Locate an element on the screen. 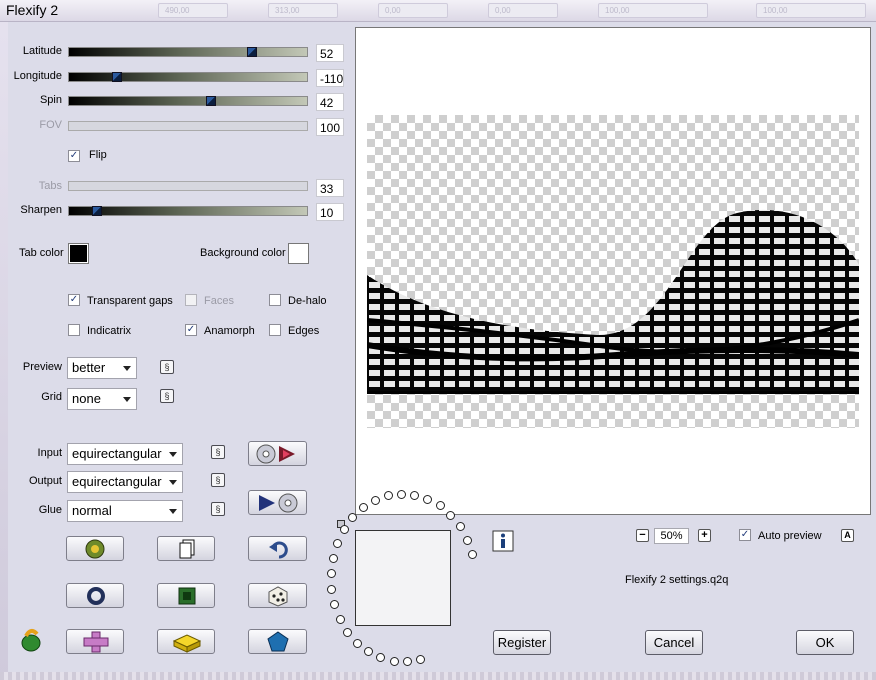 The width and height of the screenshot is (876, 680). info-icon is located at coordinates (503, 541).